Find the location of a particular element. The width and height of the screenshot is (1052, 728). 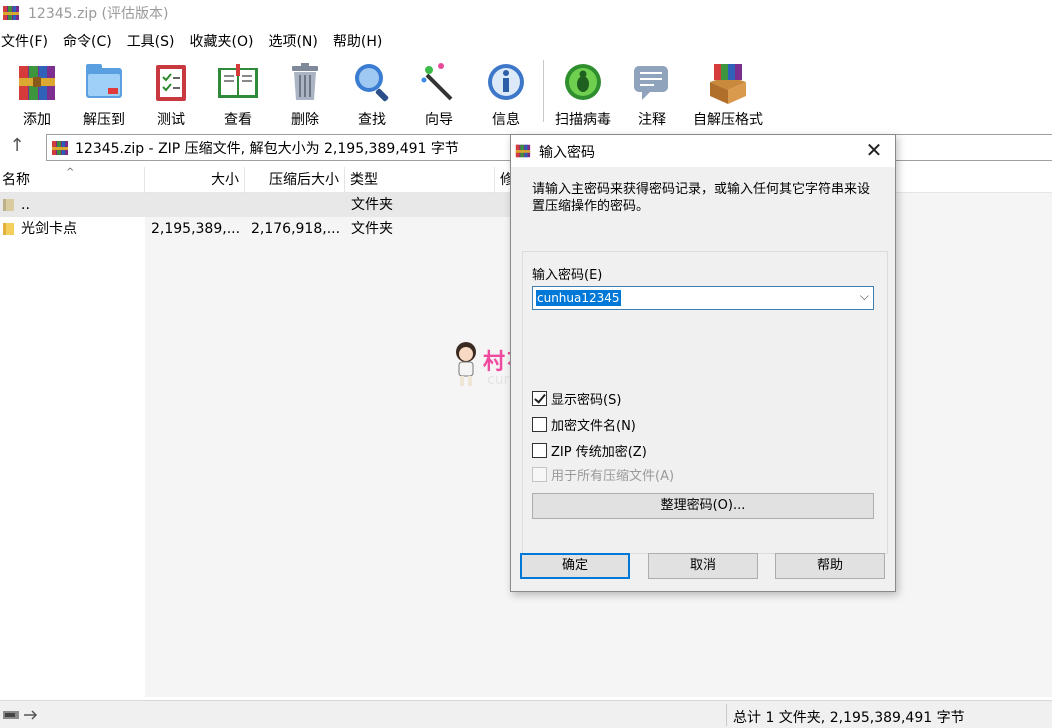

close-icon: ✕ is located at coordinates (874, 151).